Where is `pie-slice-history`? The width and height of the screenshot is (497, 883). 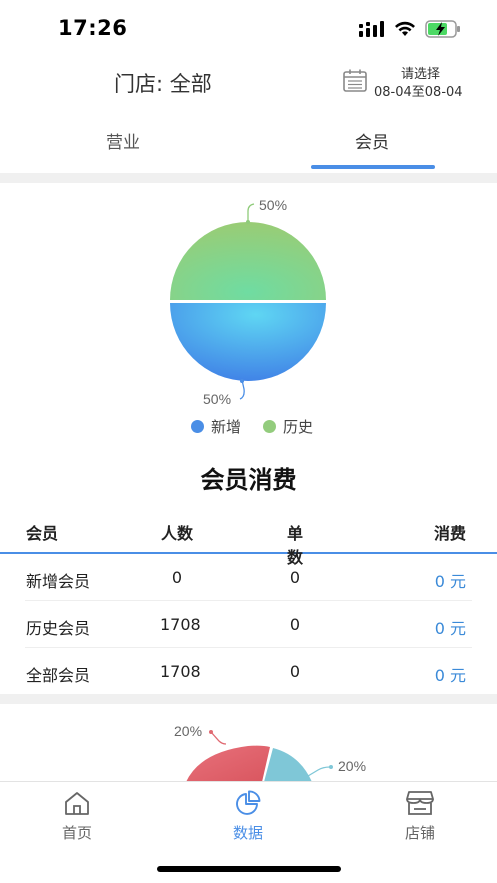
pie-slice-history is located at coordinates (248, 261).